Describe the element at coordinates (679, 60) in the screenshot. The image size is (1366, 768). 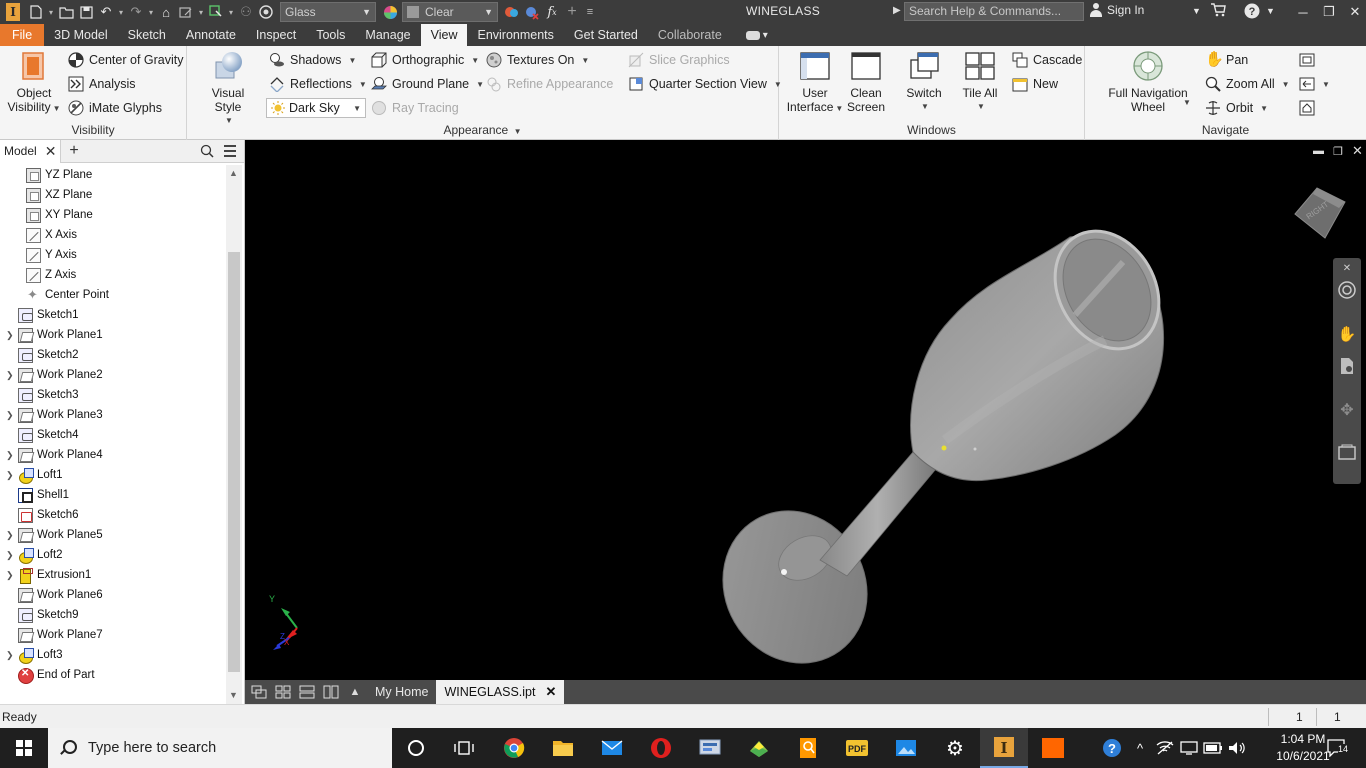
I see `slice-graphics-button: Slice Graphics` at that location.